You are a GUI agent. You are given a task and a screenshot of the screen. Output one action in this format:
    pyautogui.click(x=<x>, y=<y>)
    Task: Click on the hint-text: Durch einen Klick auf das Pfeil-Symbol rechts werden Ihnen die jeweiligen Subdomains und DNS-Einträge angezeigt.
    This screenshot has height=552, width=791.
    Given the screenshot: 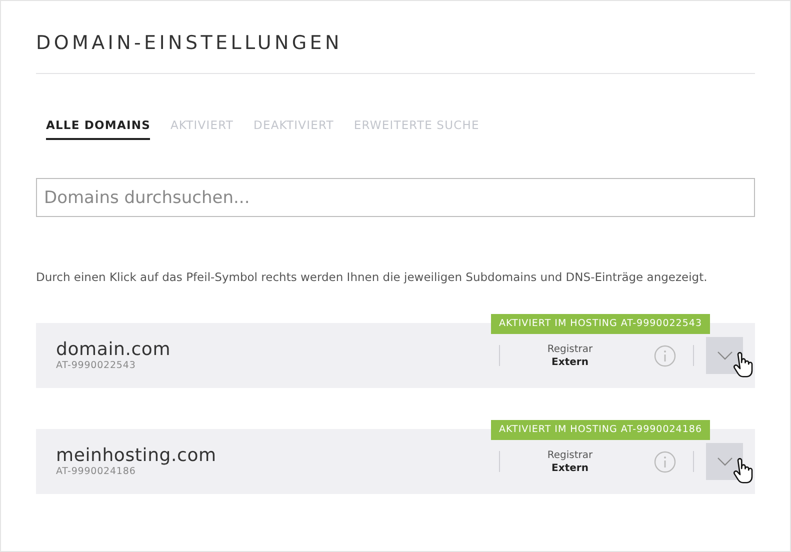 What is the action you would take?
    pyautogui.click(x=372, y=277)
    